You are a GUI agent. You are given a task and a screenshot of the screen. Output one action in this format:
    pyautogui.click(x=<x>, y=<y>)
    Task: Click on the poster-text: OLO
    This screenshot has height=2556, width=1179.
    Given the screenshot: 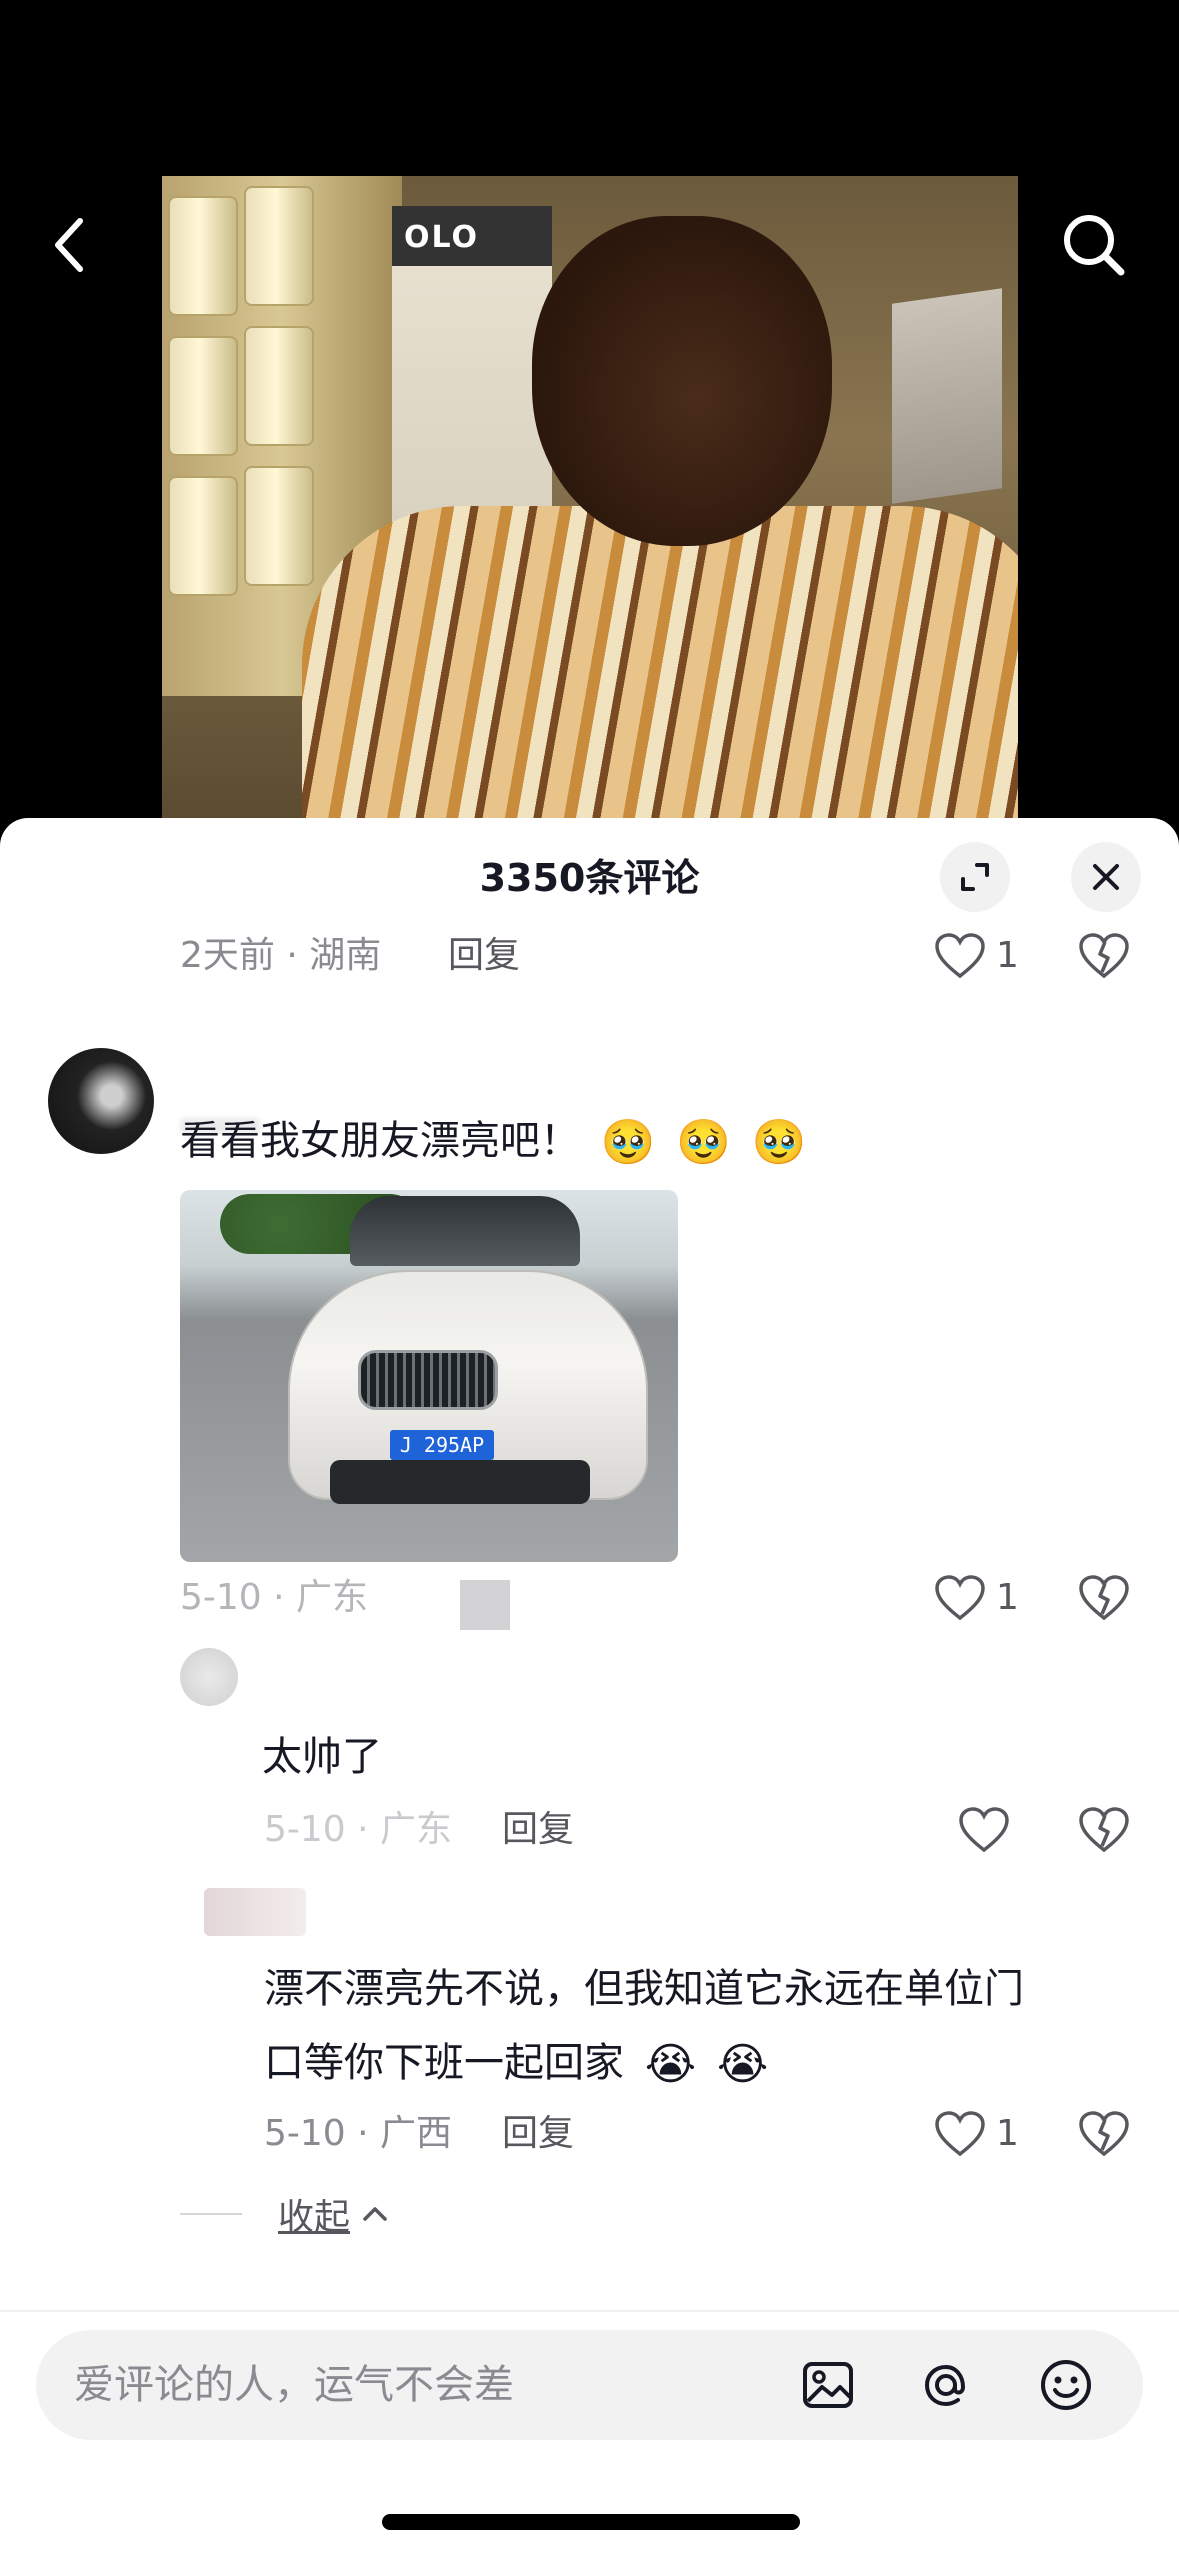 What is the action you would take?
    pyautogui.click(x=442, y=237)
    